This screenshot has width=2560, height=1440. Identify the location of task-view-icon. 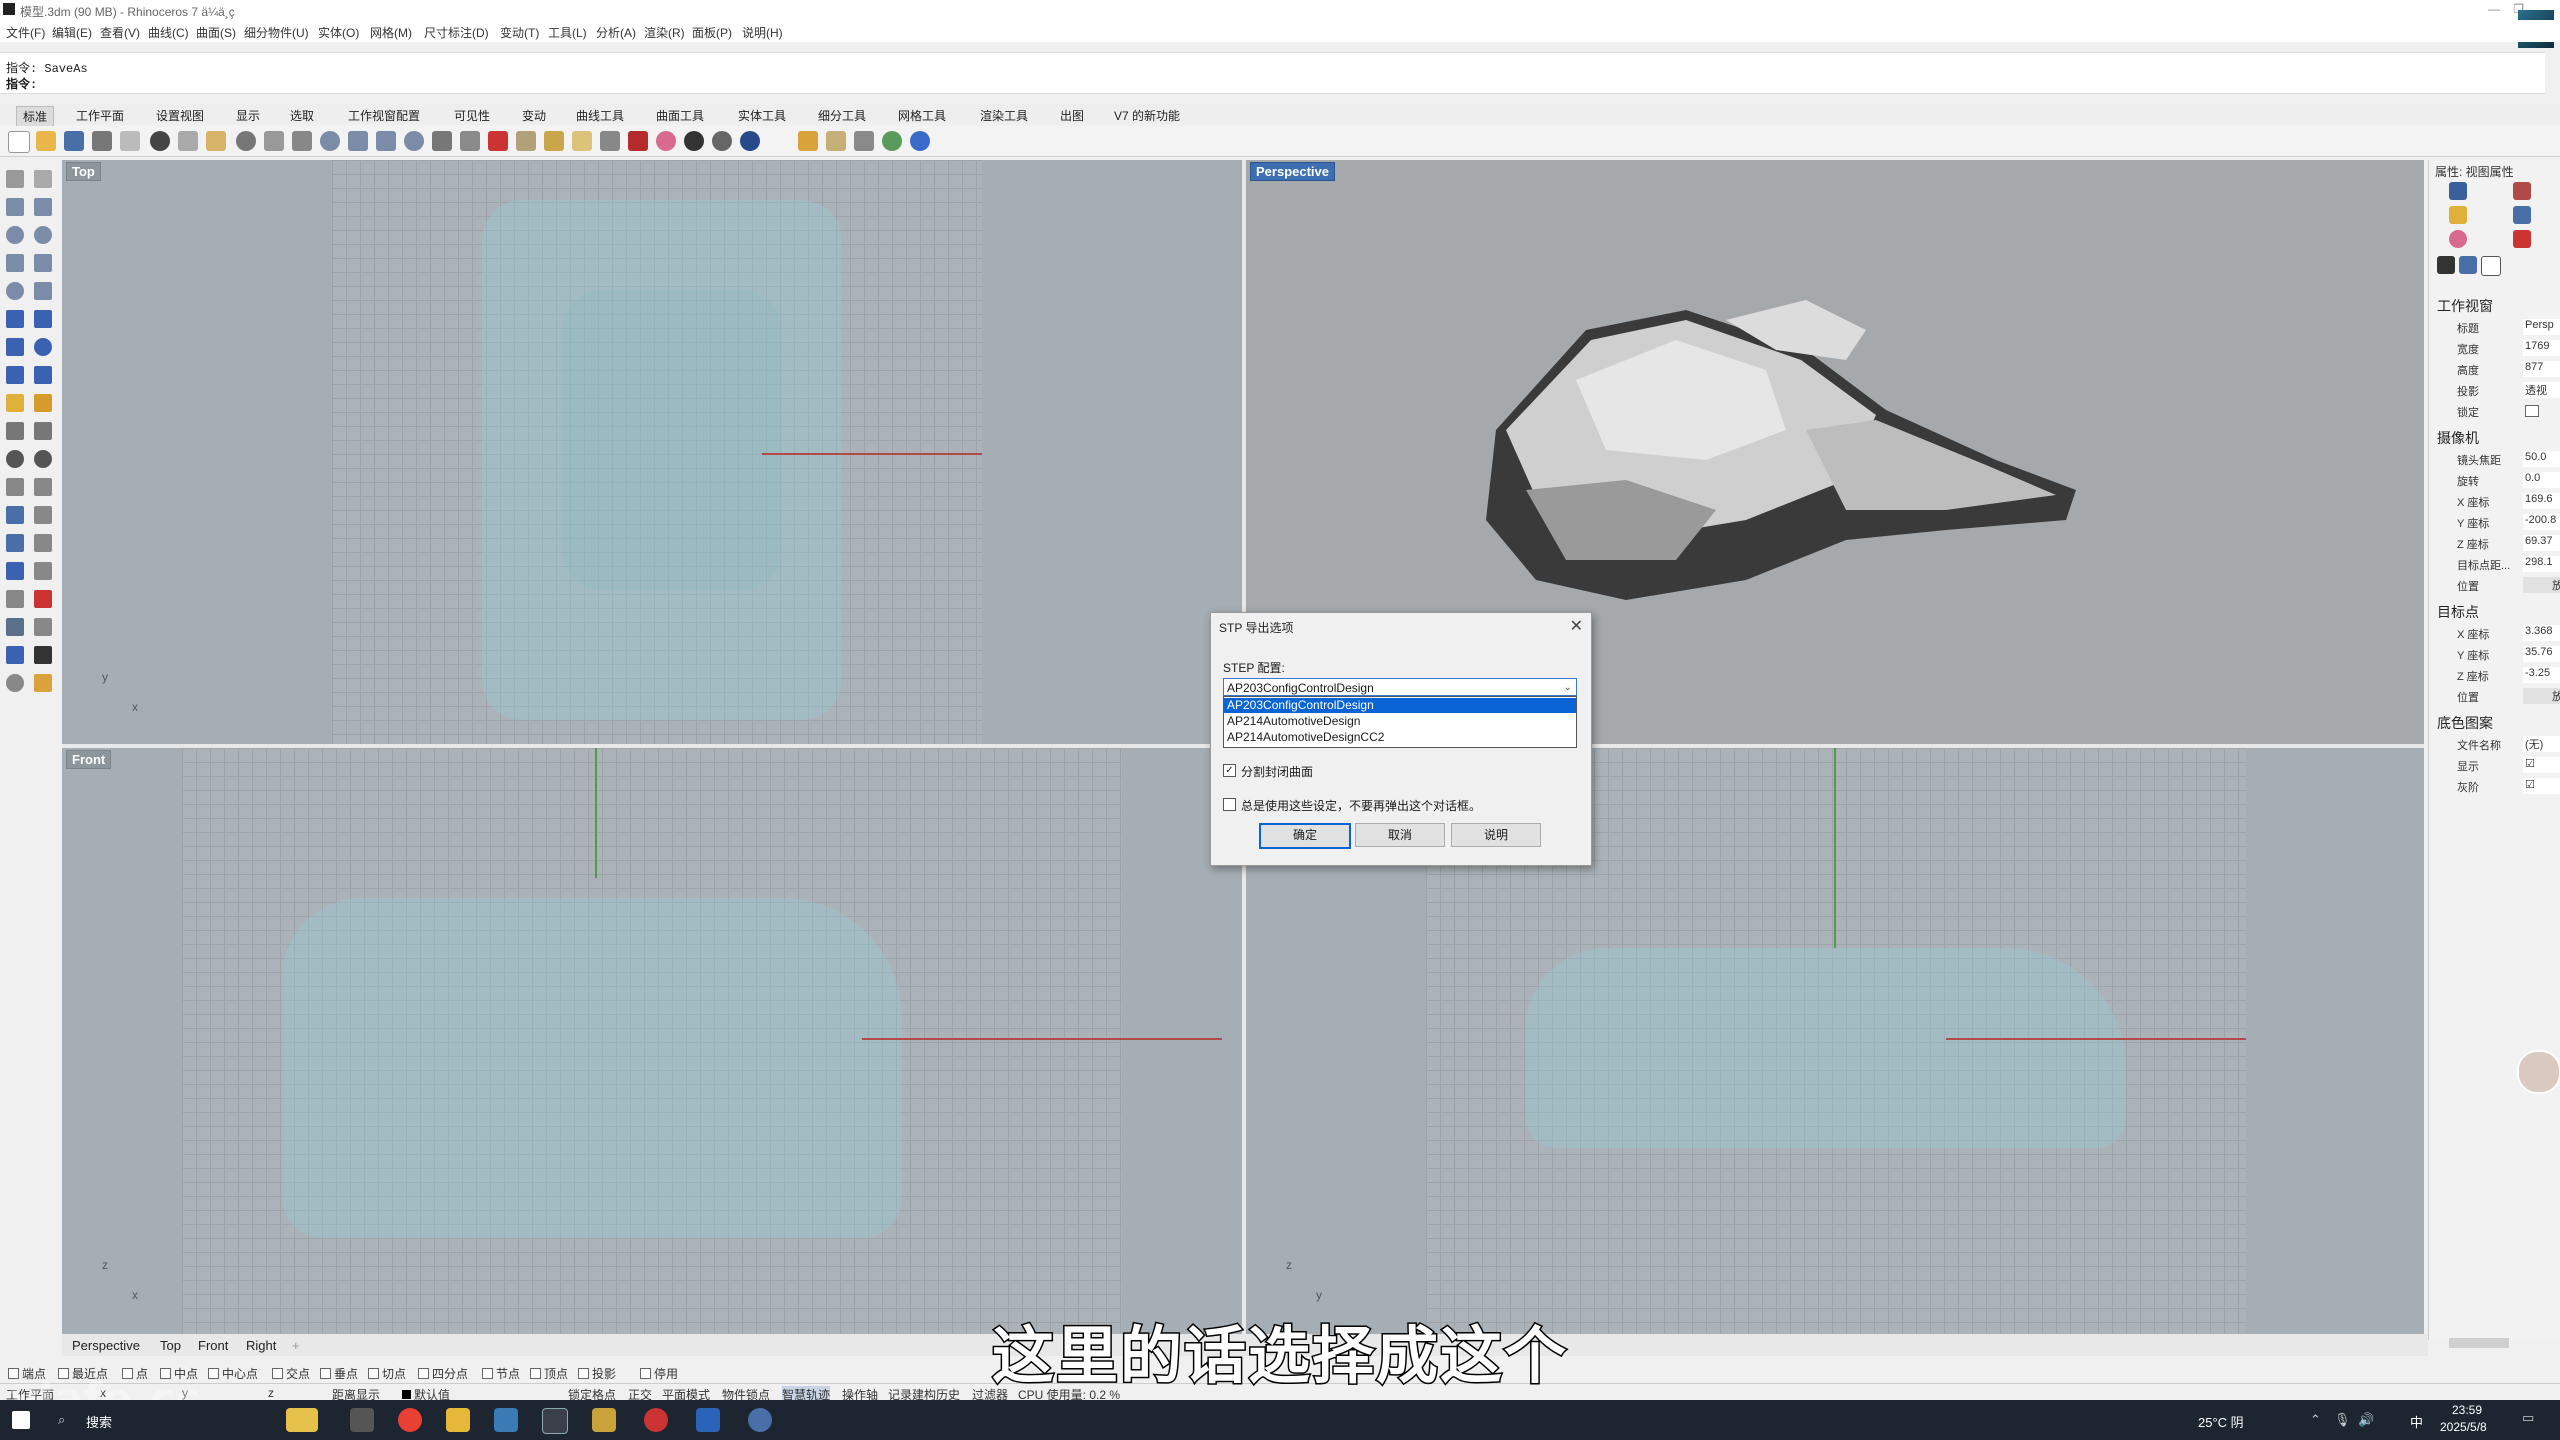
(362, 1420).